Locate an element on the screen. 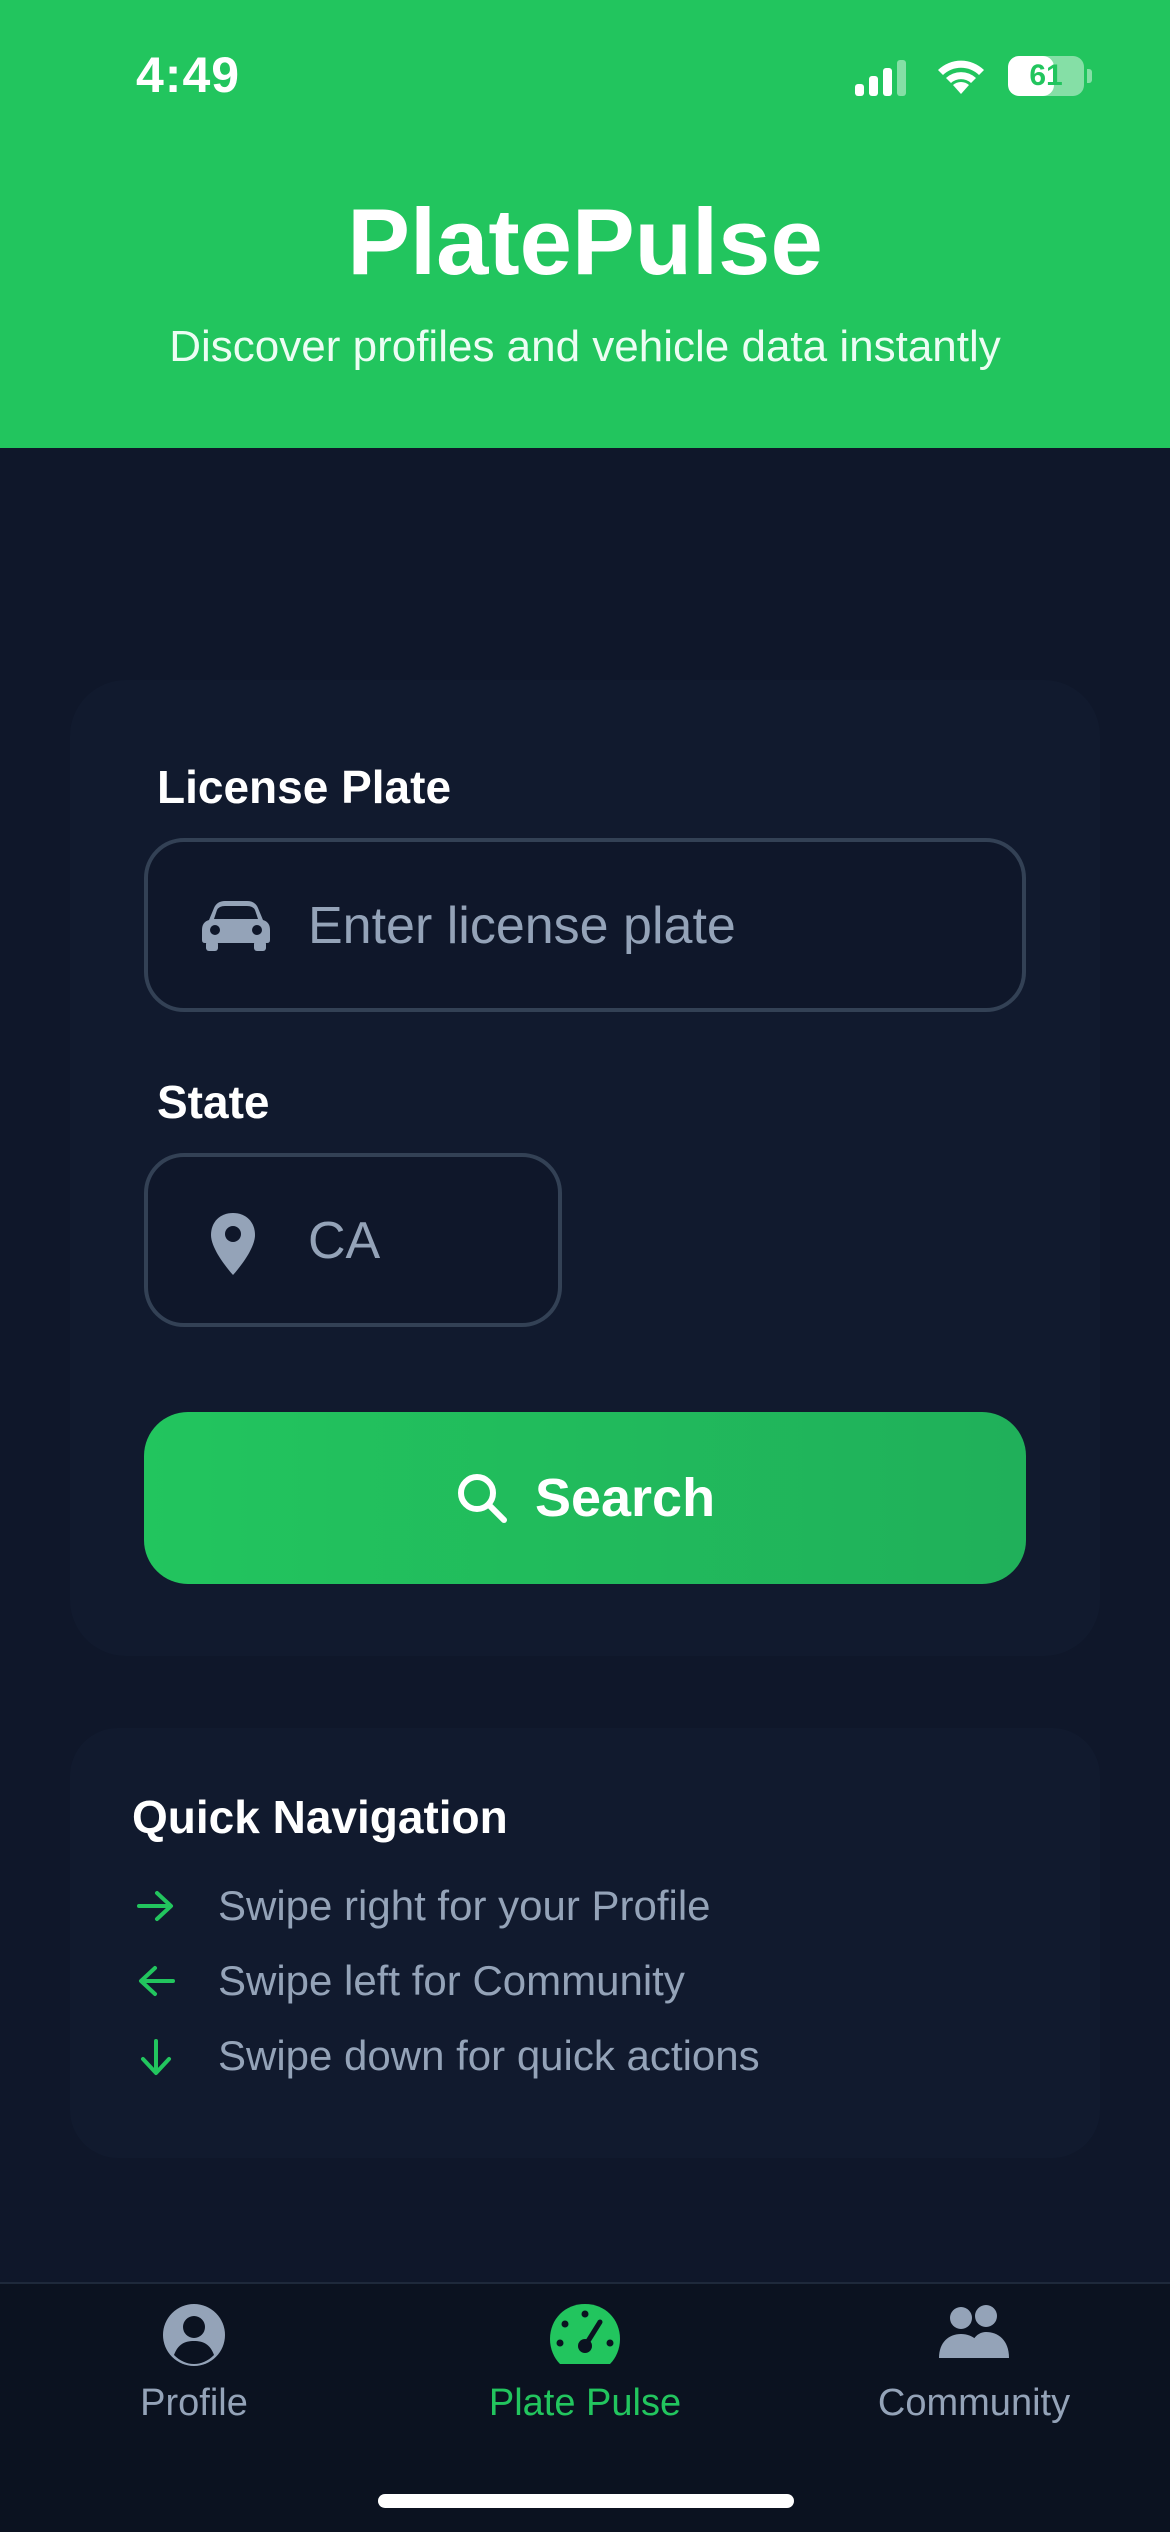  search-button: Search is located at coordinates (585, 1498).